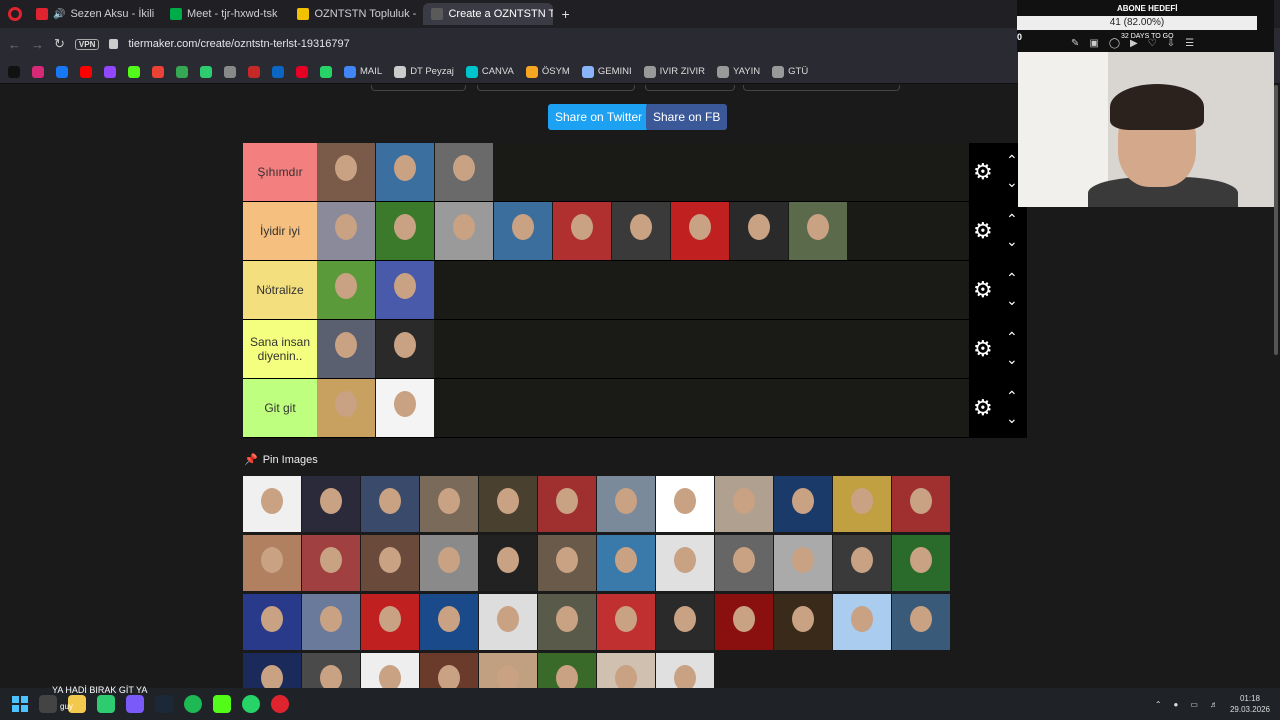 The height and width of the screenshot is (720, 1280). I want to click on teams-icon, so click(135, 704).